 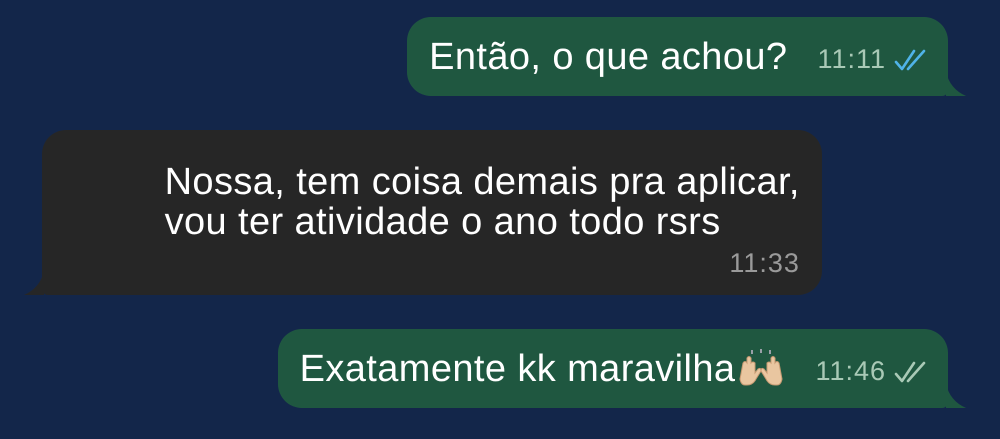 What do you see at coordinates (764, 263) in the screenshot?
I see `message-time: 11:33` at bounding box center [764, 263].